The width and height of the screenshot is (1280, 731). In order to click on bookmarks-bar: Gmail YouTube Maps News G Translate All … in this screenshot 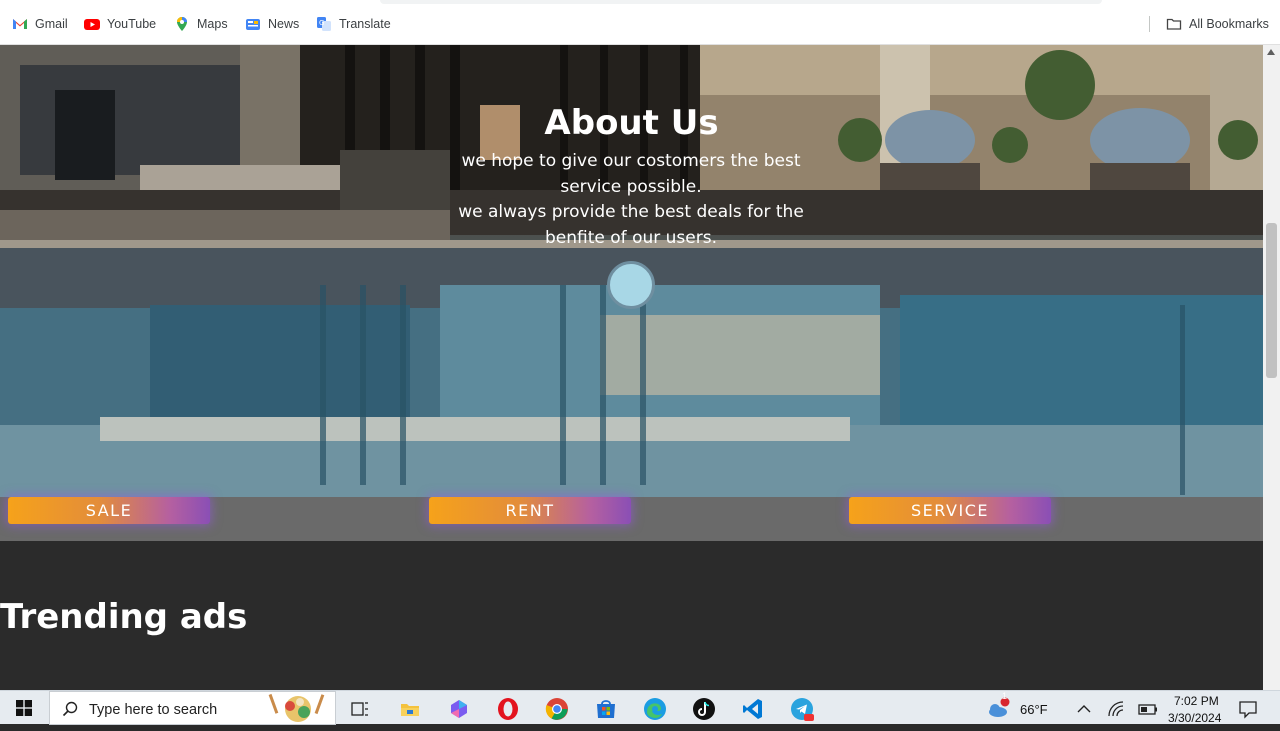, I will do `click(640, 22)`.